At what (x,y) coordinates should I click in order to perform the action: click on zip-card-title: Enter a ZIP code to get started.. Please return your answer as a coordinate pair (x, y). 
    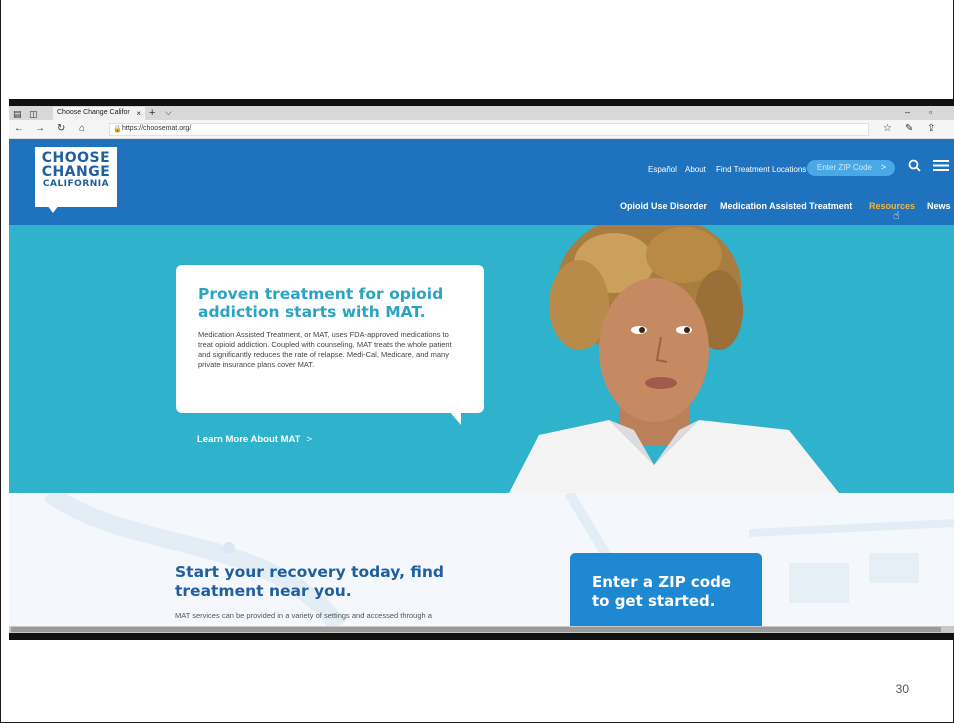
    Looking at the image, I should click on (662, 591).